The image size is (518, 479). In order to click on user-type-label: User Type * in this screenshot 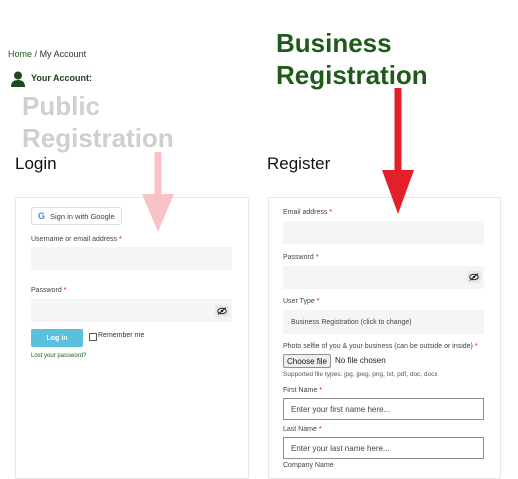, I will do `click(301, 301)`.